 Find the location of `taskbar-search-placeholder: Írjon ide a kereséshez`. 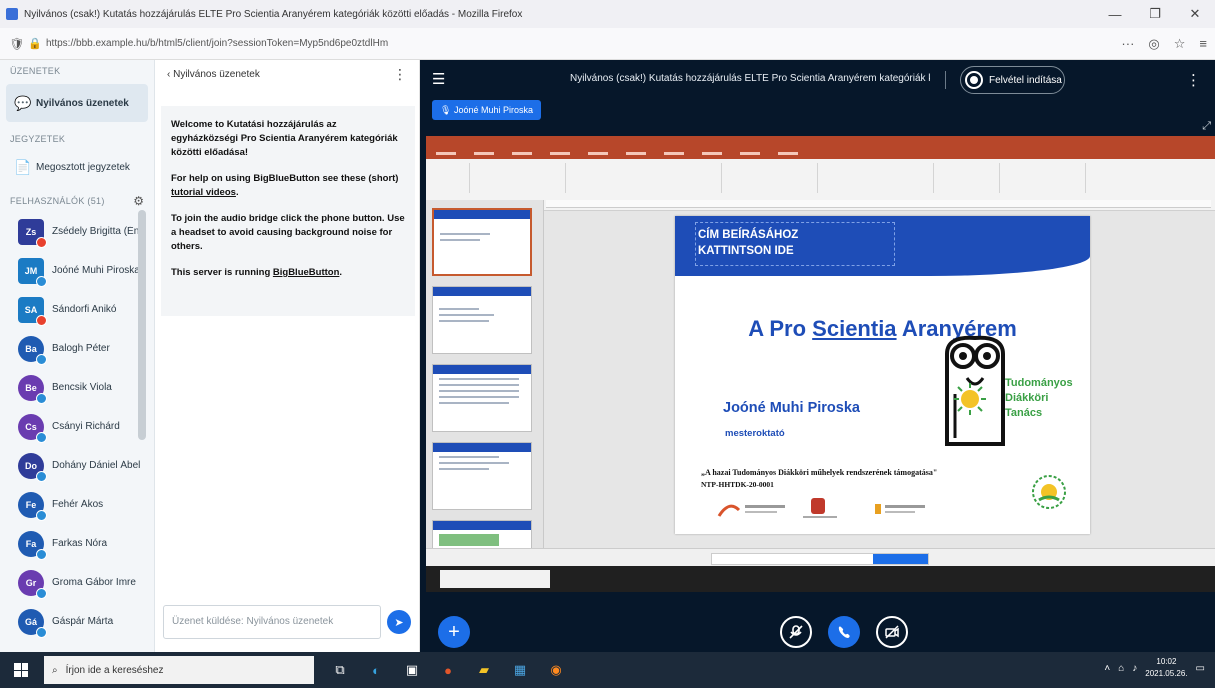

taskbar-search-placeholder: Írjon ide a kereséshez is located at coordinates (114, 670).